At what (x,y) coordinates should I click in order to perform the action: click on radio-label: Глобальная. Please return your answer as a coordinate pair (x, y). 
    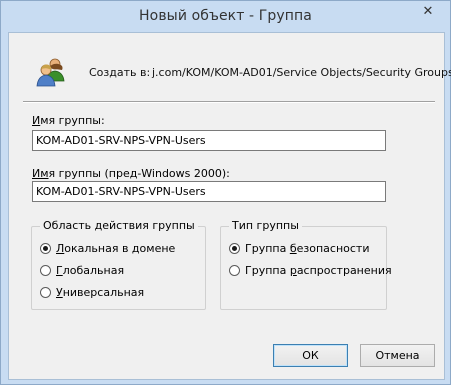
    Looking at the image, I should click on (90, 270).